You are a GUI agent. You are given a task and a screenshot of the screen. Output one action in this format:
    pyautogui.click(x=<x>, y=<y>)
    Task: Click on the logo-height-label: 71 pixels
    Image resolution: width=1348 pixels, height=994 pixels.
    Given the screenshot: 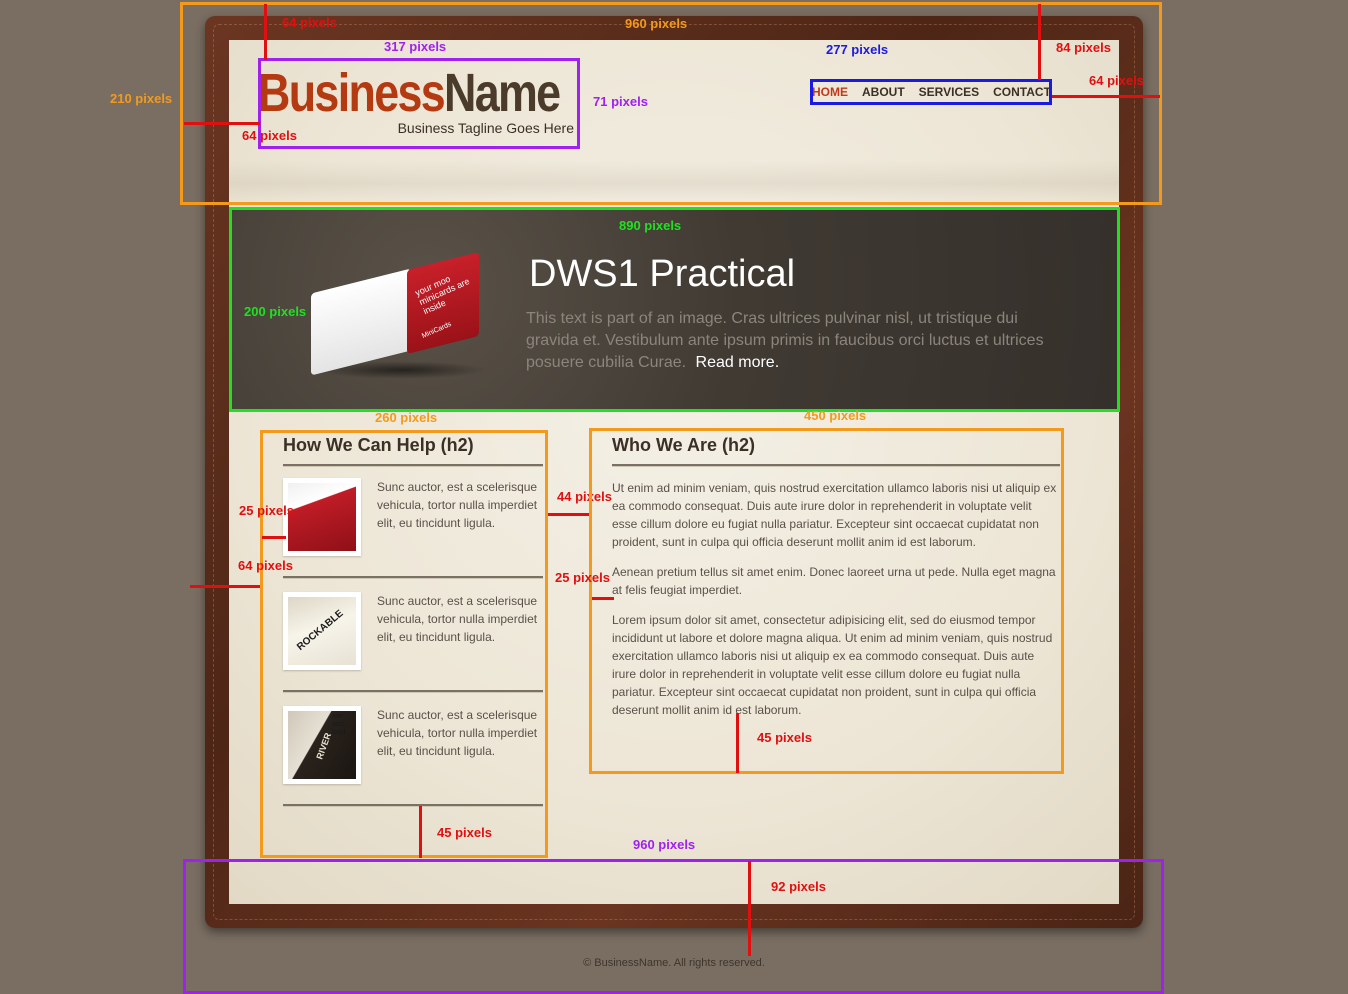 What is the action you would take?
    pyautogui.click(x=620, y=101)
    